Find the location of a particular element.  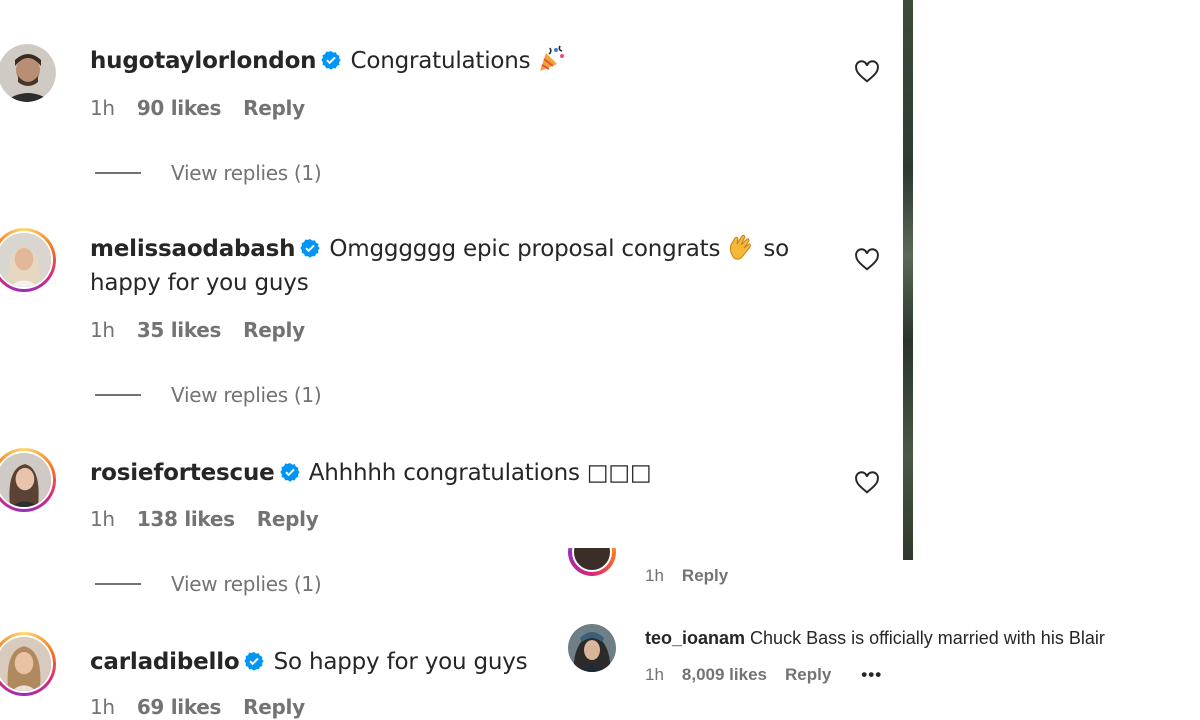

comment-body: Congratulations is located at coordinates (440, 61).